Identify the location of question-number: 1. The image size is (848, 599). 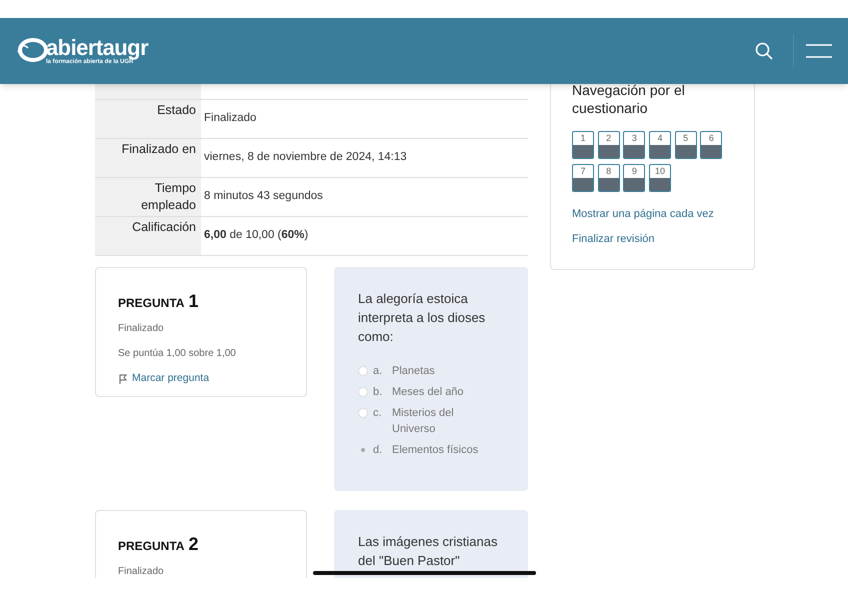
(193, 301).